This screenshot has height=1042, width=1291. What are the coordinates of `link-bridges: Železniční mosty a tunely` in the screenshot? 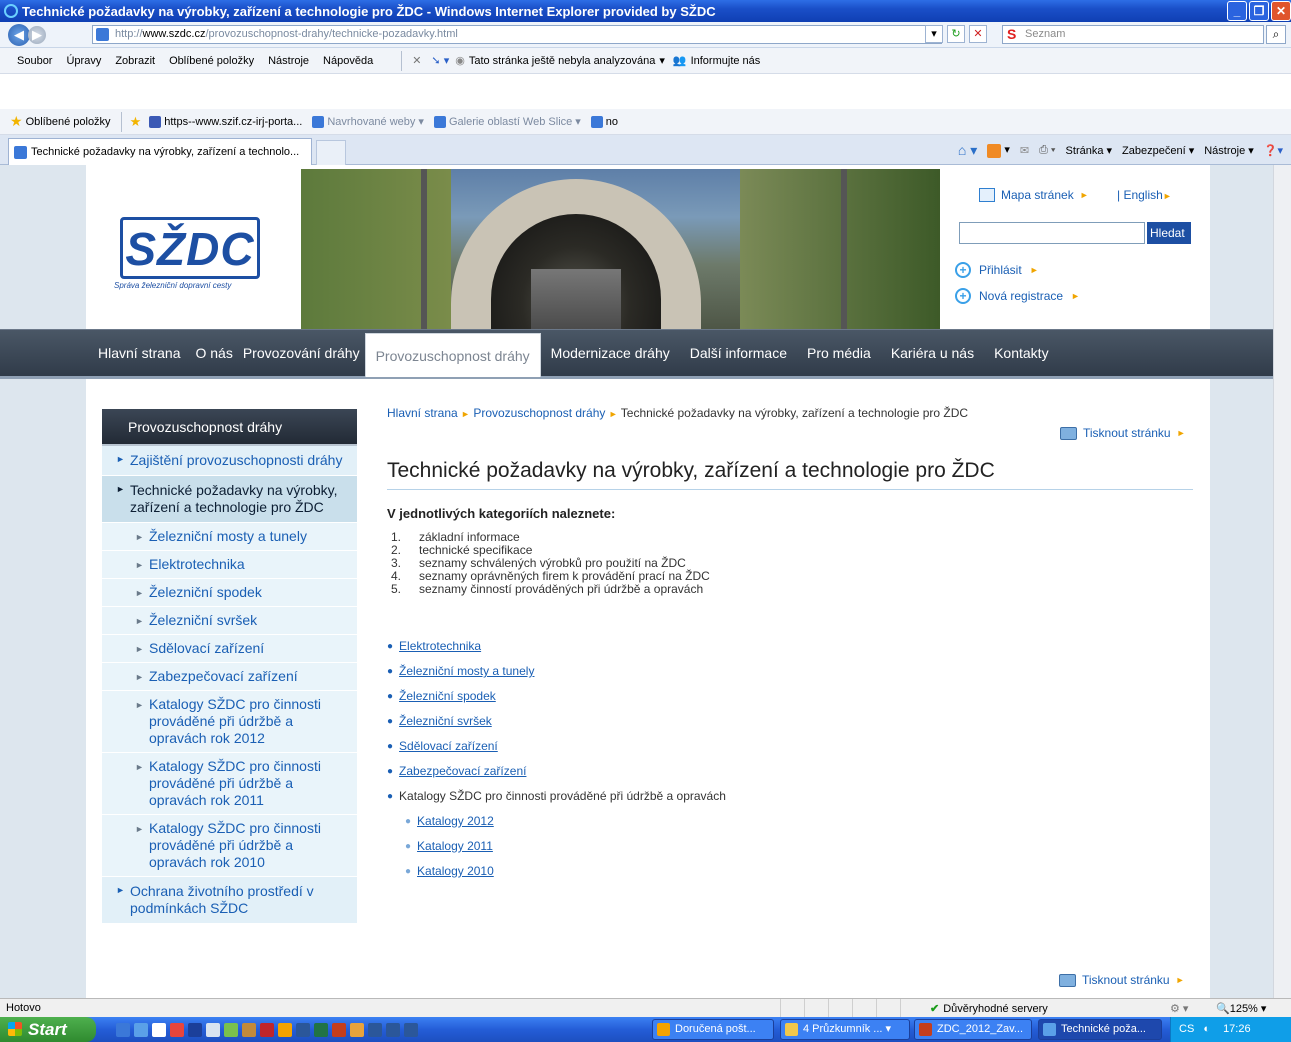 It's located at (466, 671).